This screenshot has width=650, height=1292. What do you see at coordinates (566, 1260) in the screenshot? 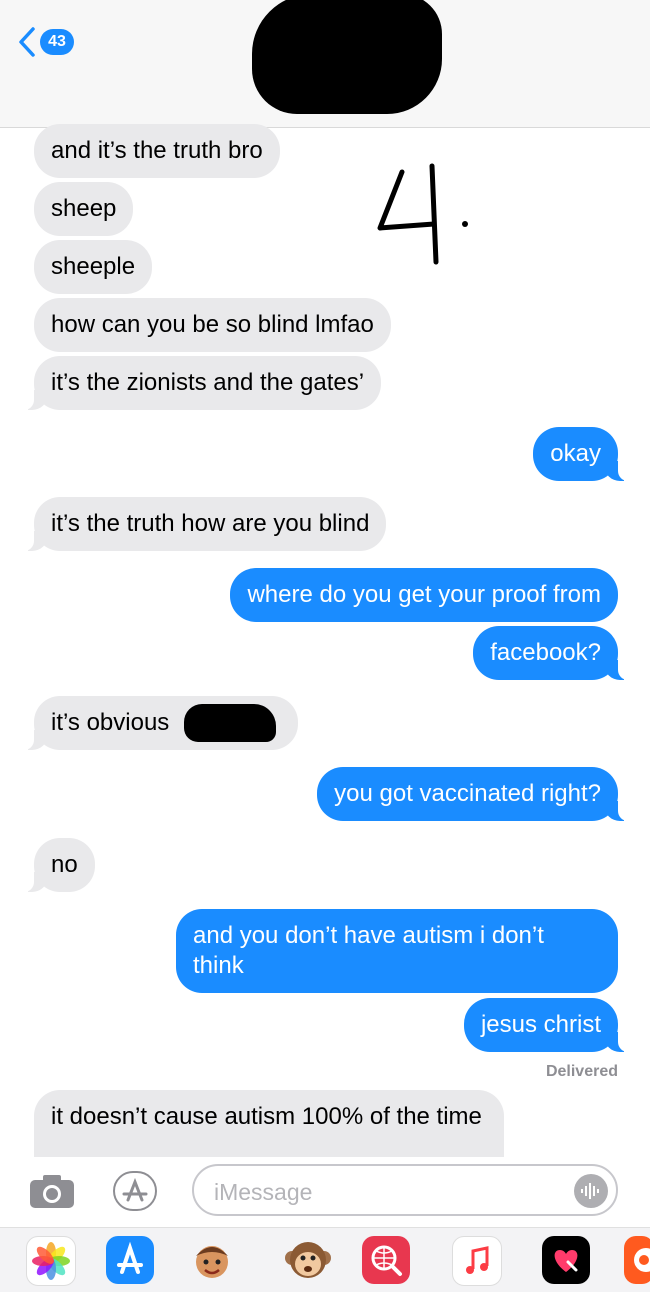
I see `digital-touch-icon` at bounding box center [566, 1260].